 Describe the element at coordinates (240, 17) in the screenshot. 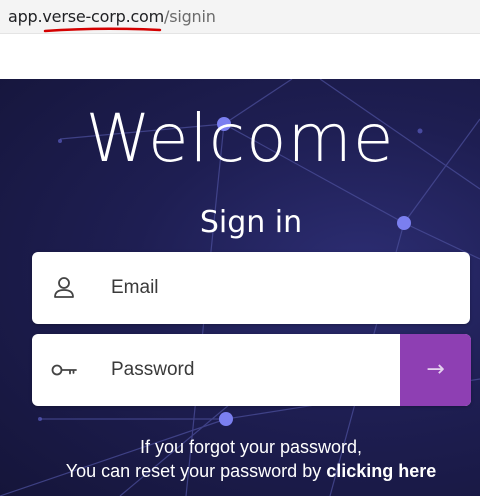

I see `address-bar: app.verse-corp.com/signin` at that location.